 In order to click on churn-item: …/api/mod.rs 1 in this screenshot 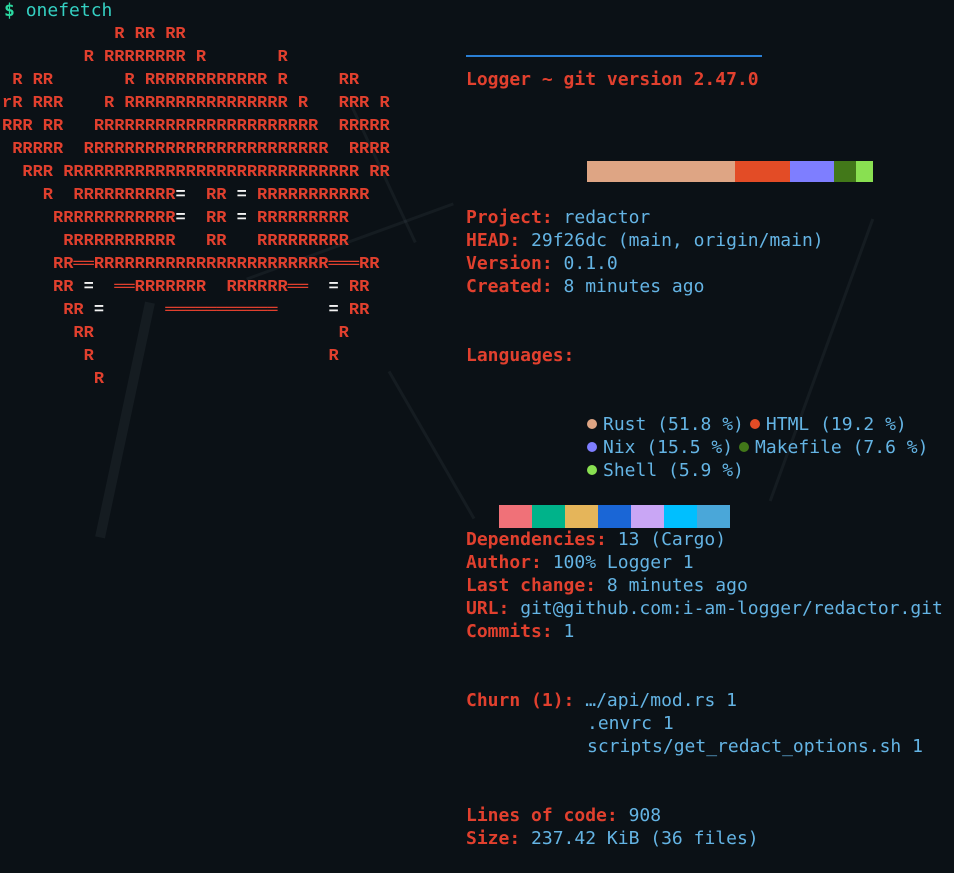, I will do `click(661, 700)`.